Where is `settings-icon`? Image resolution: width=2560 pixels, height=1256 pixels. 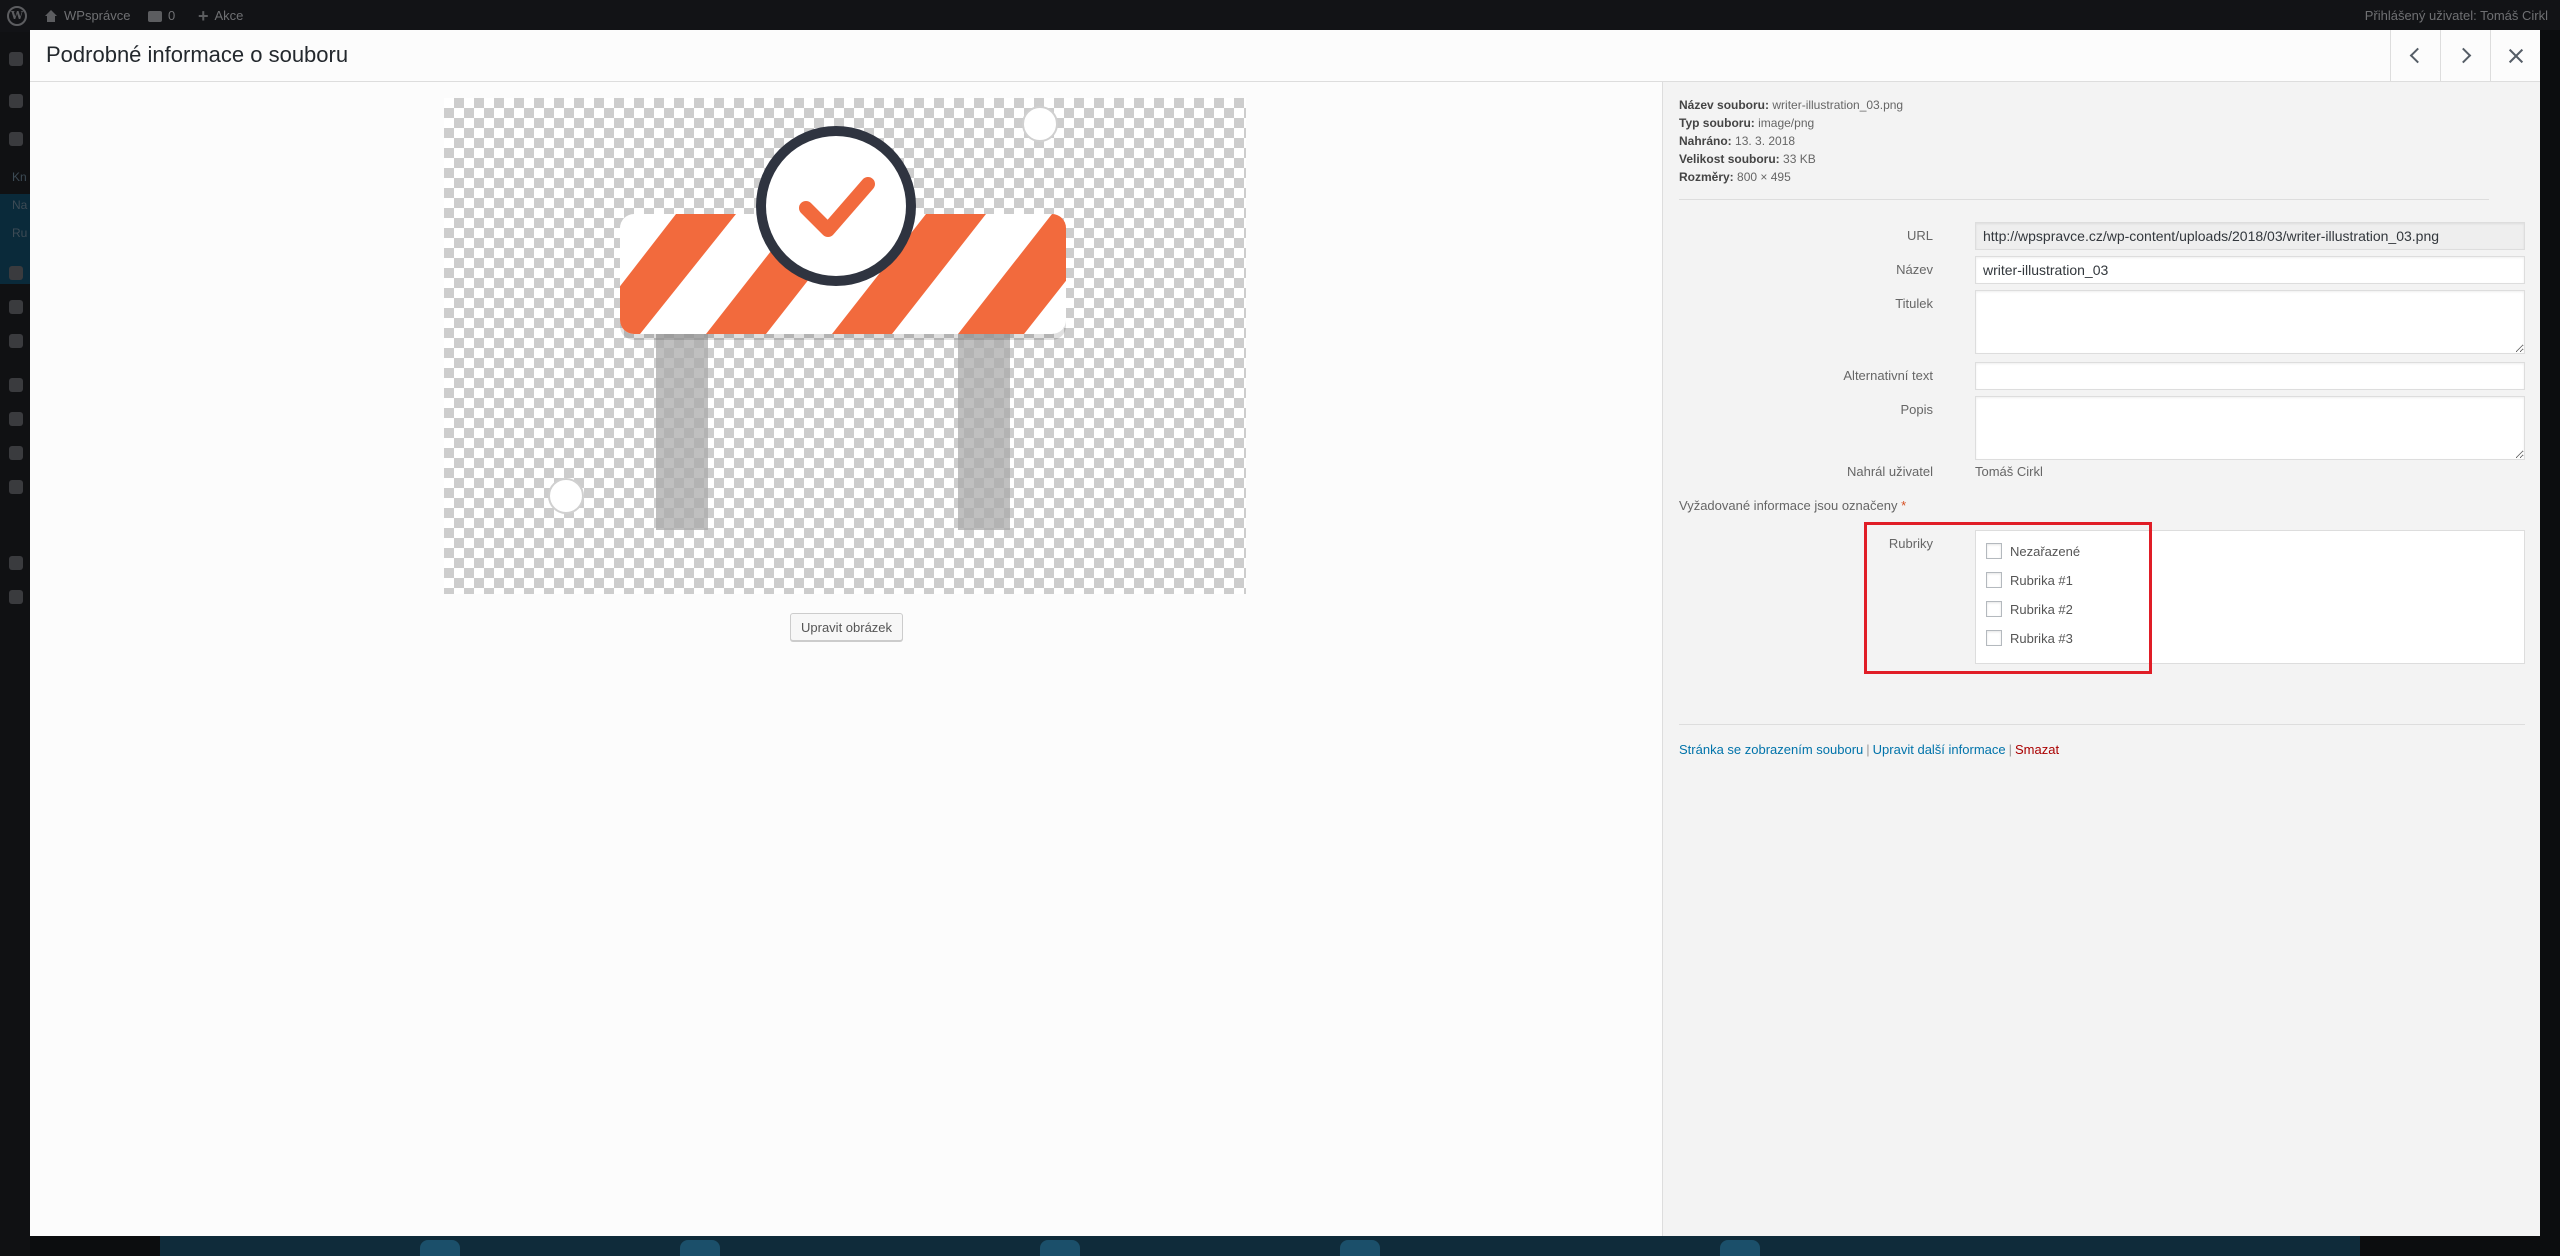 settings-icon is located at coordinates (16, 487).